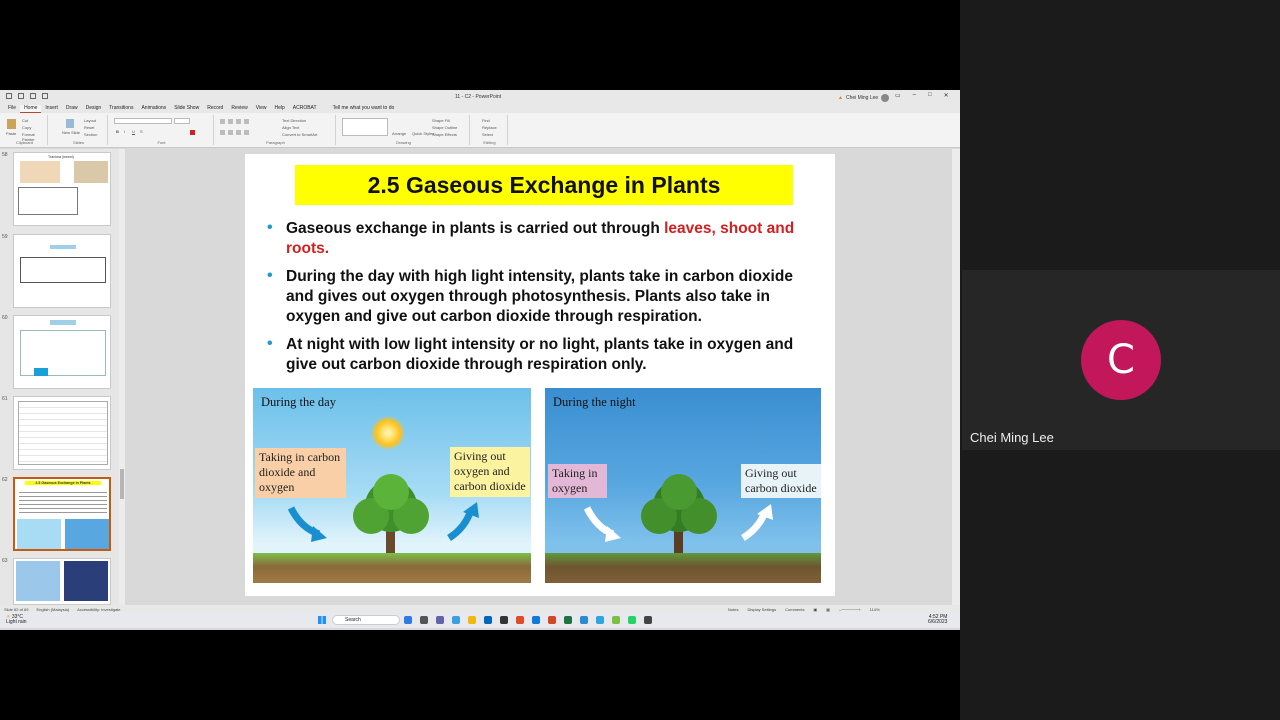  I want to click on present-icon, so click(45, 96).